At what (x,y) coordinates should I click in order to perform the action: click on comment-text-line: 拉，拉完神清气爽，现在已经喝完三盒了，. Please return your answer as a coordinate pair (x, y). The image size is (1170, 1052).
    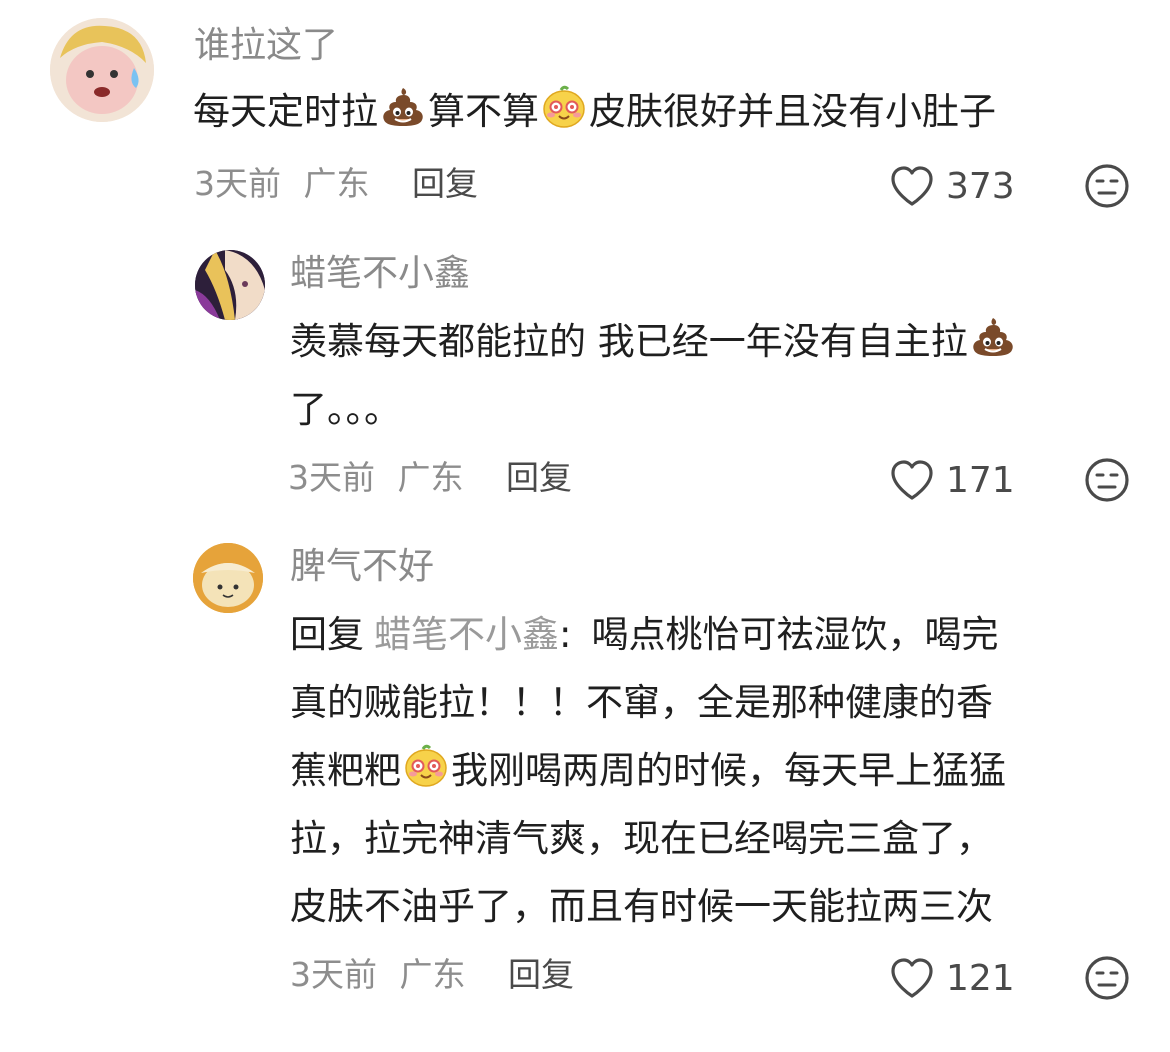
    Looking at the image, I should click on (641, 838).